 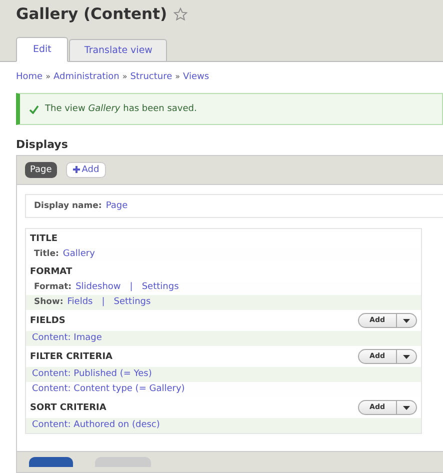 What do you see at coordinates (118, 50) in the screenshot?
I see `tab: Translate view` at bounding box center [118, 50].